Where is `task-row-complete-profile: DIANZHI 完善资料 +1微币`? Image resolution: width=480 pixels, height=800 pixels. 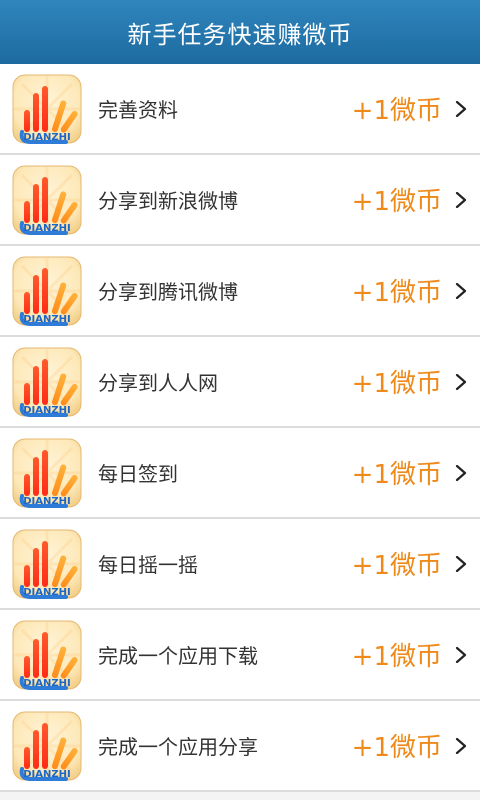
task-row-complete-profile: DIANZHI 完善资料 +1微币 is located at coordinates (240, 109).